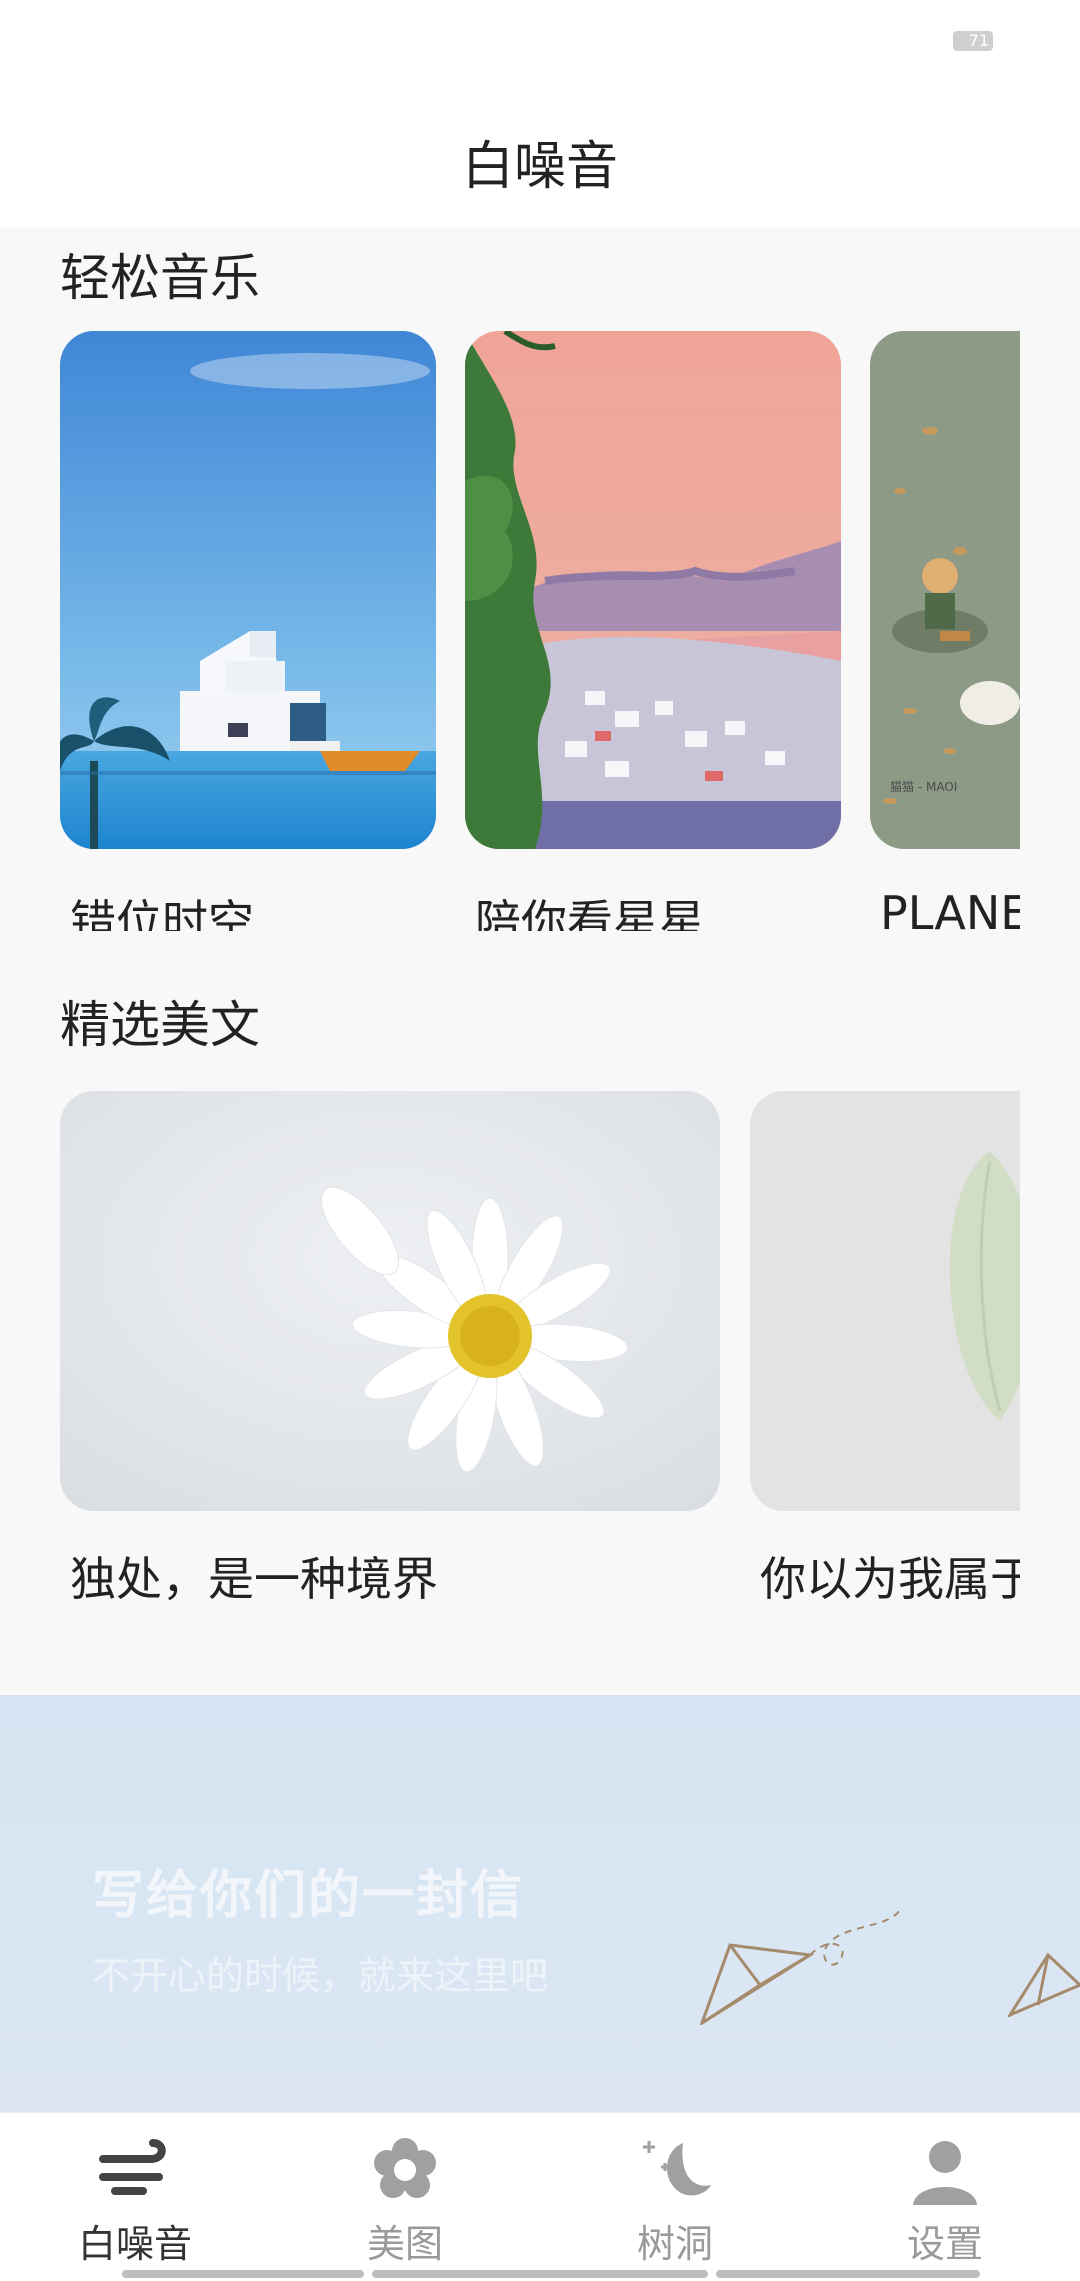 This screenshot has width=1080, height=2281. Describe the element at coordinates (134, 2244) in the screenshot. I see `tab-label: 白噪音` at that location.